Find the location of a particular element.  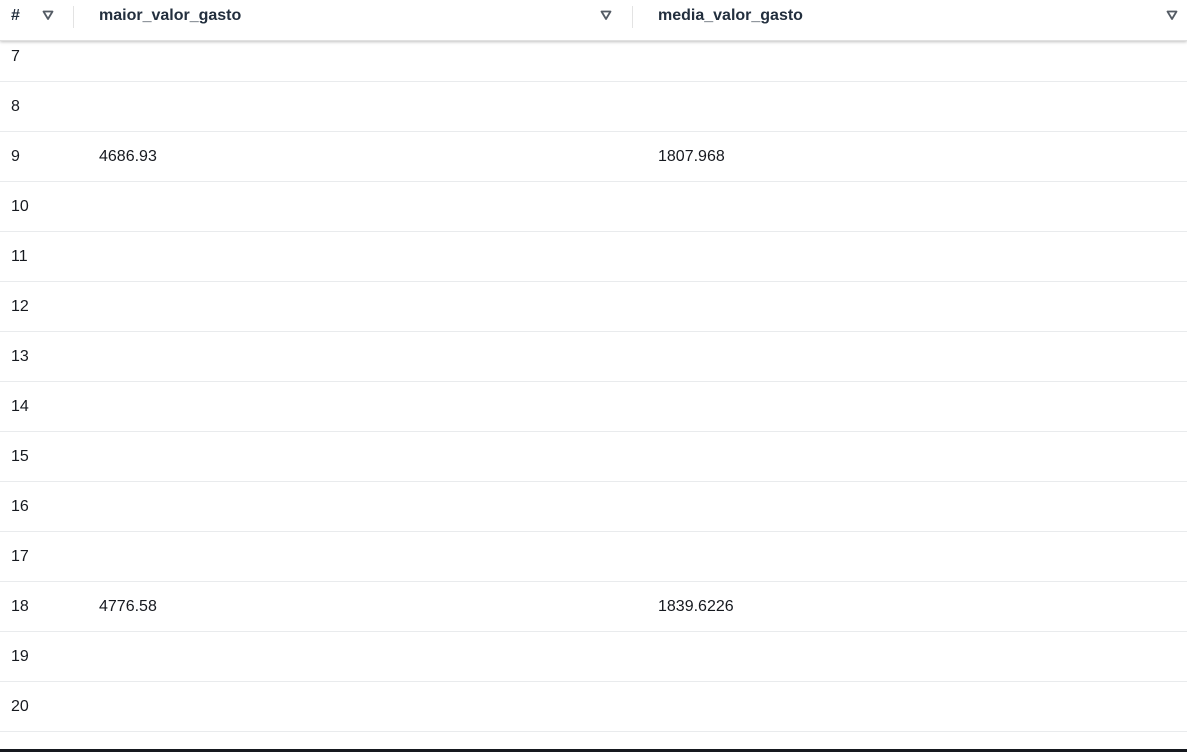

row-index-cell: 9 is located at coordinates (15, 156).